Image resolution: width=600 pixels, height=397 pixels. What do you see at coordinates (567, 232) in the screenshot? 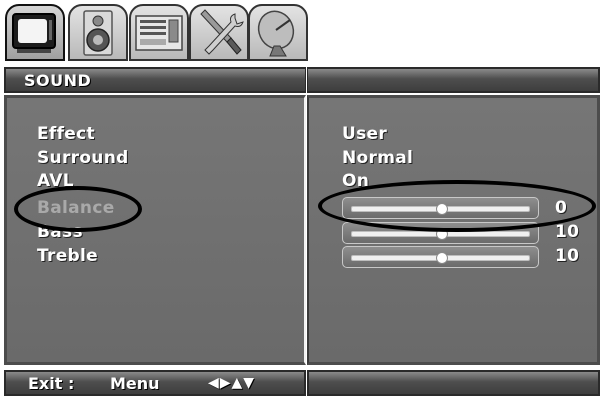
I see `bass-number: 10` at bounding box center [567, 232].